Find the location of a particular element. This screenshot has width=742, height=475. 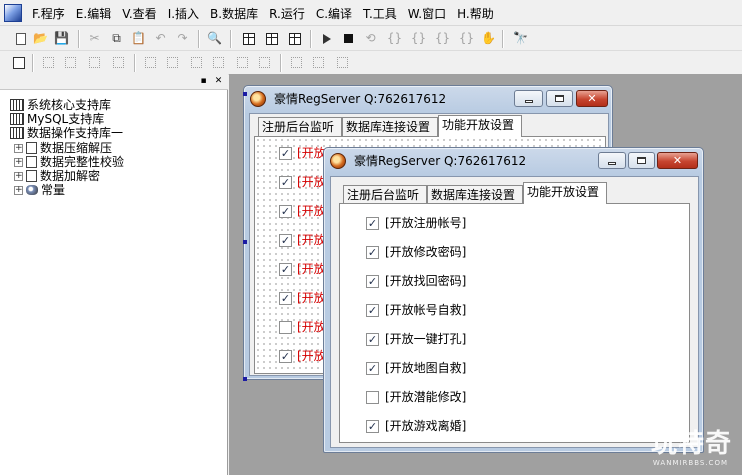

align-bottom-icon is located at coordinates (118, 62).